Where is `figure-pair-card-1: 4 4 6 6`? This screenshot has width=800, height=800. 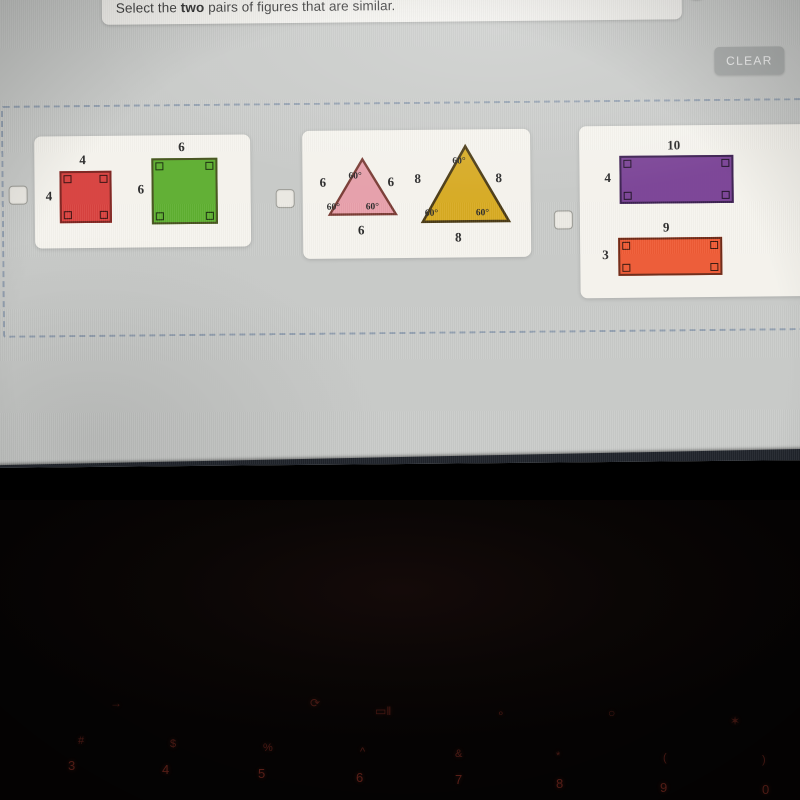
figure-pair-card-1: 4 4 6 6 is located at coordinates (143, 191).